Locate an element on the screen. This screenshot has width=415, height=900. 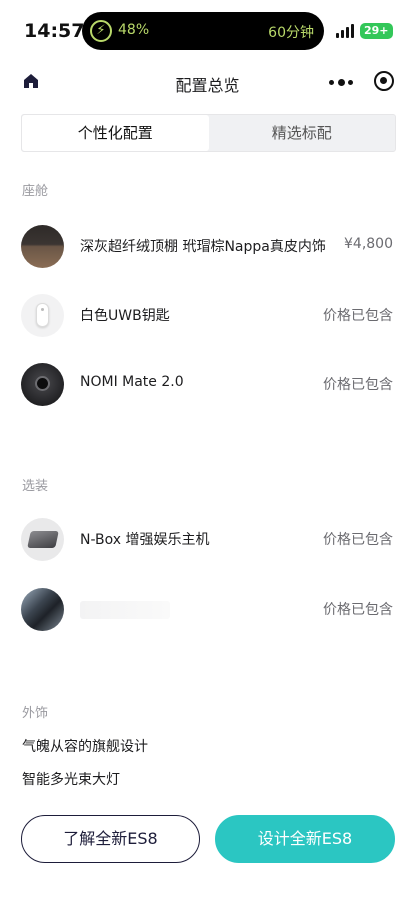
list-item: 深灰超纤绒顶棚 玳瑁棕Nappa真皮内饰 ¥4,800 is located at coordinates (207, 247).